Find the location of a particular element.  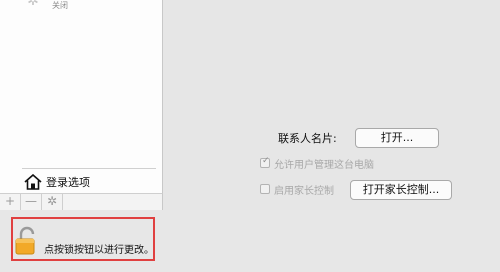

sidebar-divider is located at coordinates (89, 168).